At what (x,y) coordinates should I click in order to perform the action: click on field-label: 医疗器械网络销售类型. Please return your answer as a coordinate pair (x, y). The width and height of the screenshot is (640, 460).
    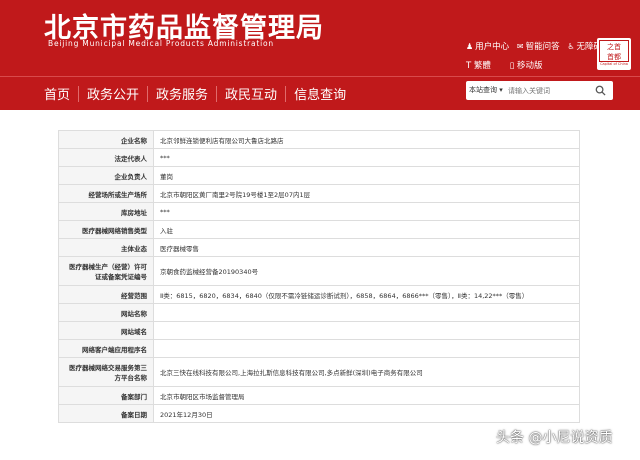
    Looking at the image, I should click on (106, 229).